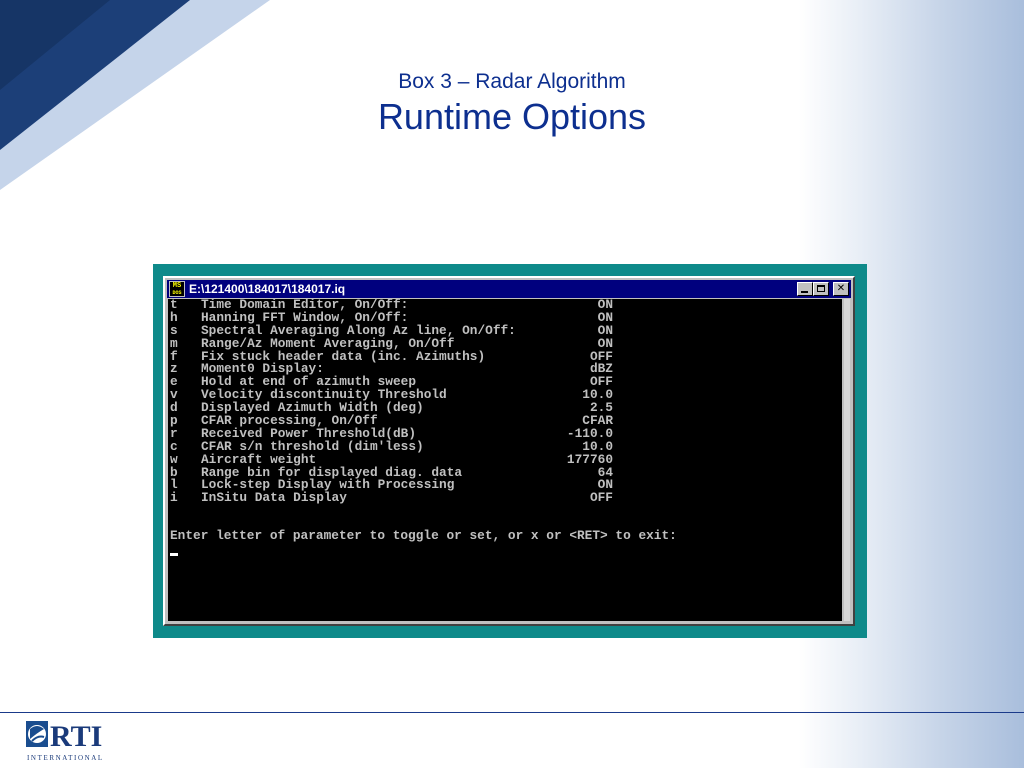 Image resolution: width=1024 pixels, height=768 pixels. Describe the element at coordinates (174, 498) in the screenshot. I see `option-key: i` at that location.